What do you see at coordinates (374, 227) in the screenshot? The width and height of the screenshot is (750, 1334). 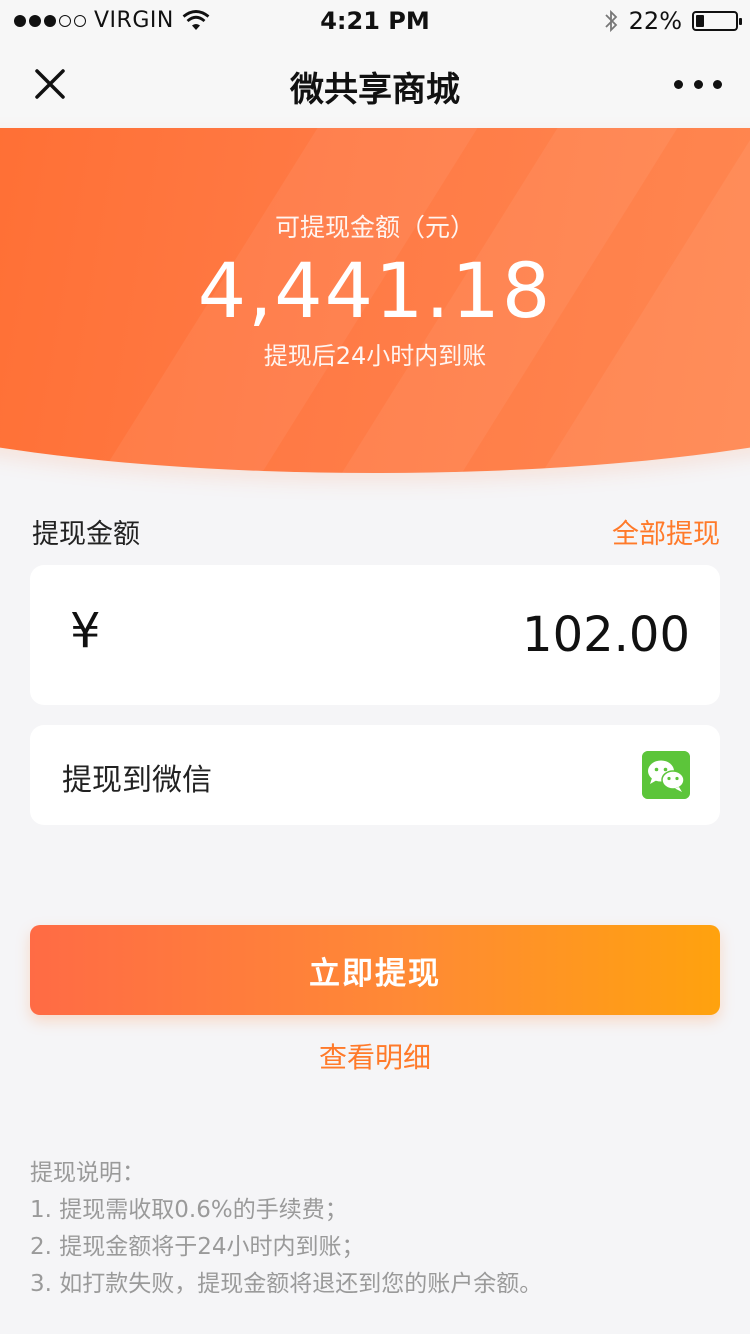 I see `available-amount-label: 可提现金额（元）` at bounding box center [374, 227].